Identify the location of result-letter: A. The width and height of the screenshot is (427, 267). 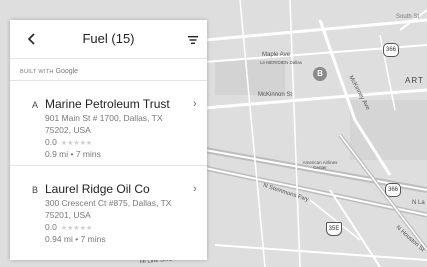
(35, 105).